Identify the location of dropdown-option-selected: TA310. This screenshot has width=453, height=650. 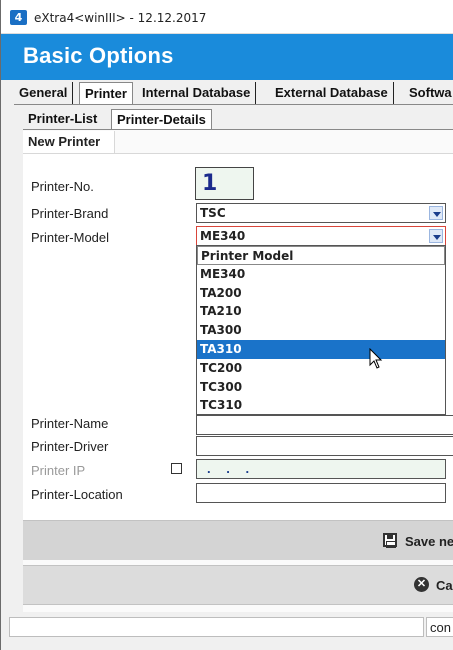
(321, 349).